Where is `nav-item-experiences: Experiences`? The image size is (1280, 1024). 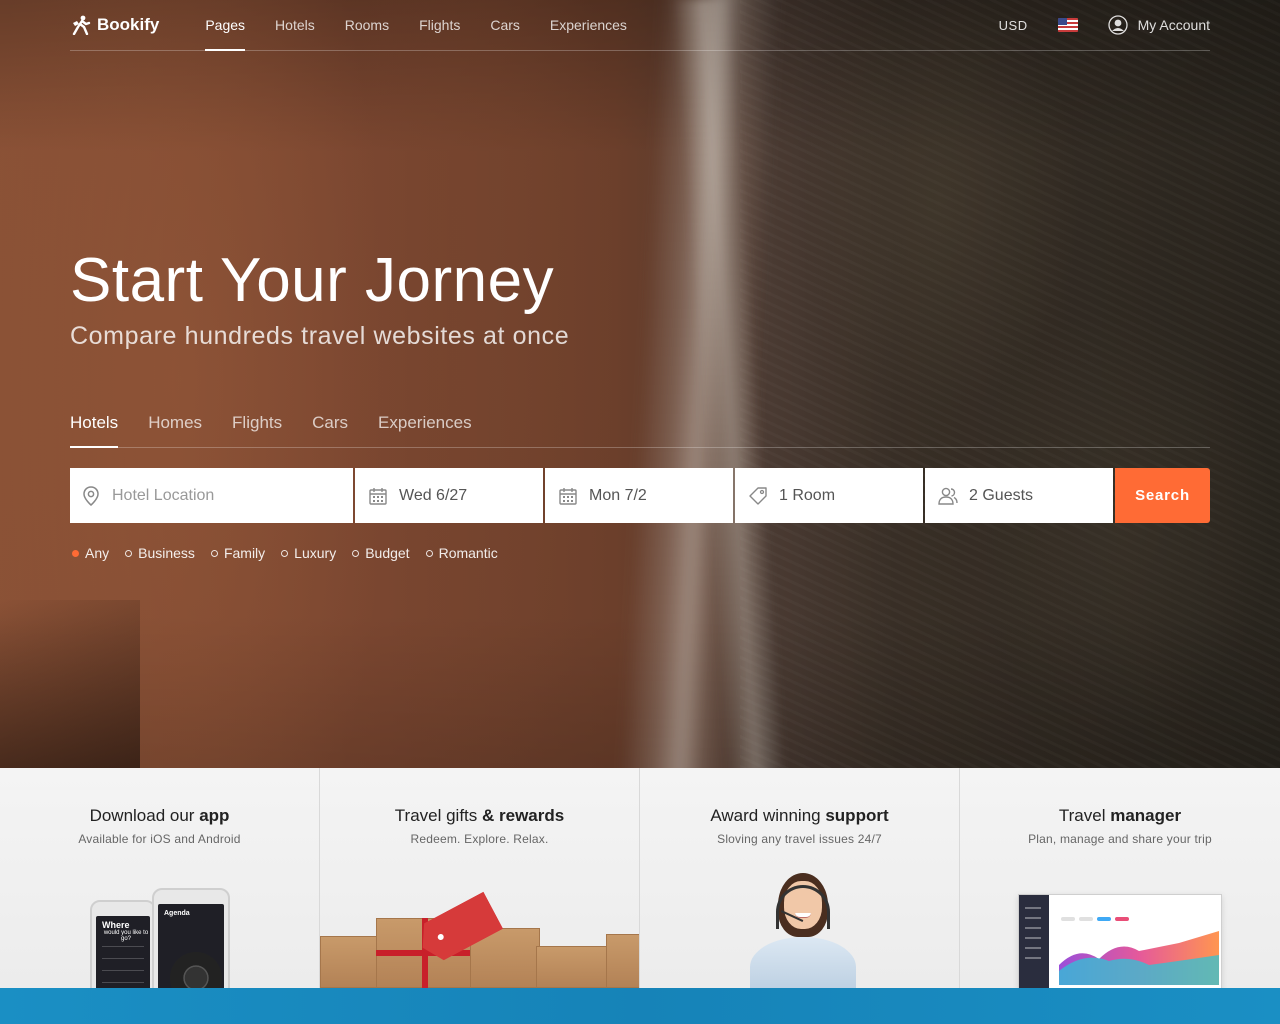 nav-item-experiences: Experiences is located at coordinates (588, 25).